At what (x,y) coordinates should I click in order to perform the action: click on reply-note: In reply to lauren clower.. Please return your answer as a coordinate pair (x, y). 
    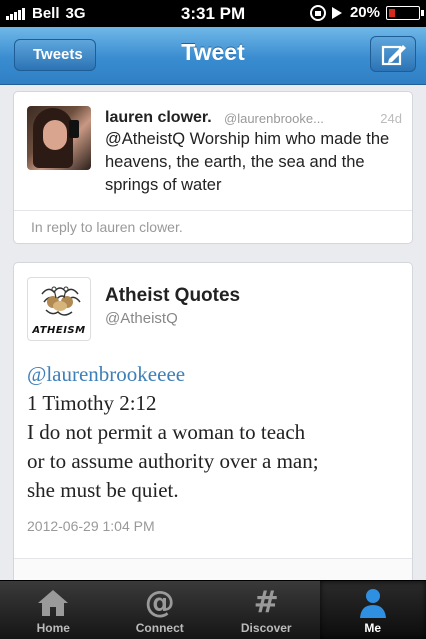
    Looking at the image, I should click on (107, 227).